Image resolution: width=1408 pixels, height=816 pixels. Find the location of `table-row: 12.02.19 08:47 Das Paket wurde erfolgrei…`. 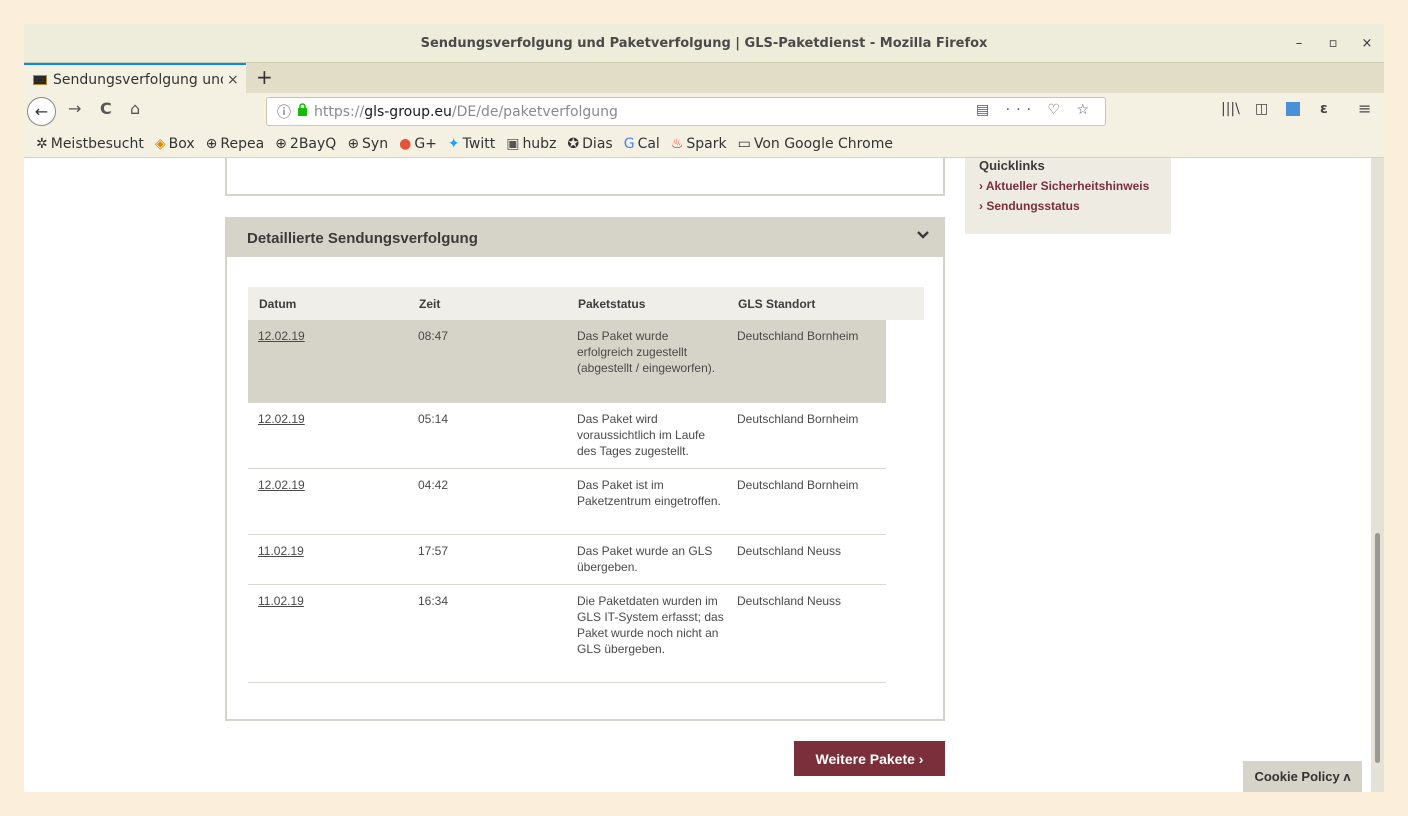

table-row: 12.02.19 08:47 Das Paket wurde erfolgrei… is located at coordinates (586, 361).